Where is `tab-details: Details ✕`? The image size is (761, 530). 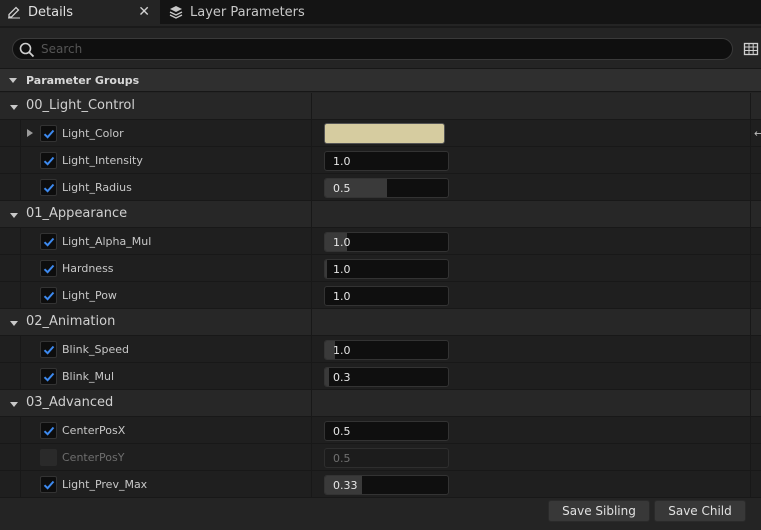 tab-details: Details ✕ is located at coordinates (80, 12).